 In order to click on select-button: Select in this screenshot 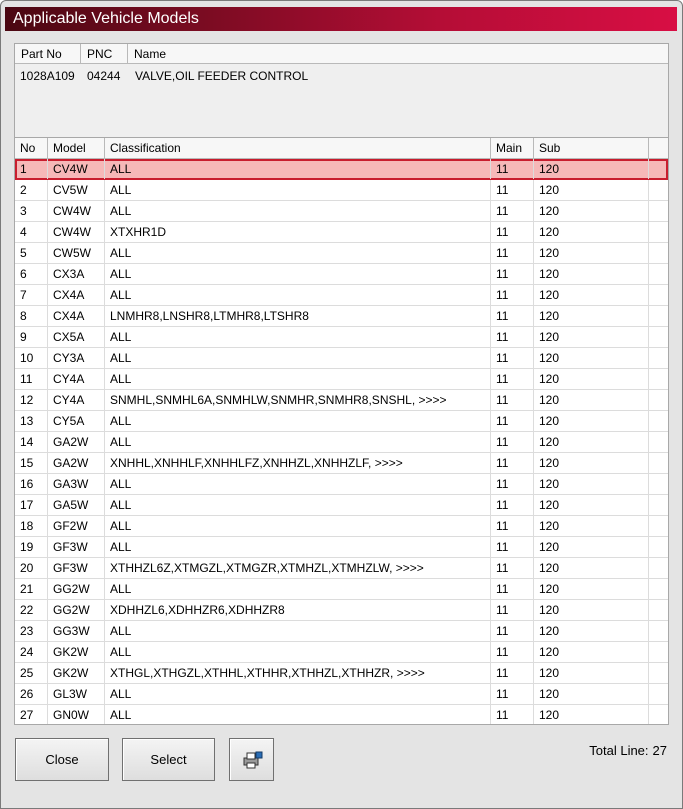, I will do `click(168, 759)`.